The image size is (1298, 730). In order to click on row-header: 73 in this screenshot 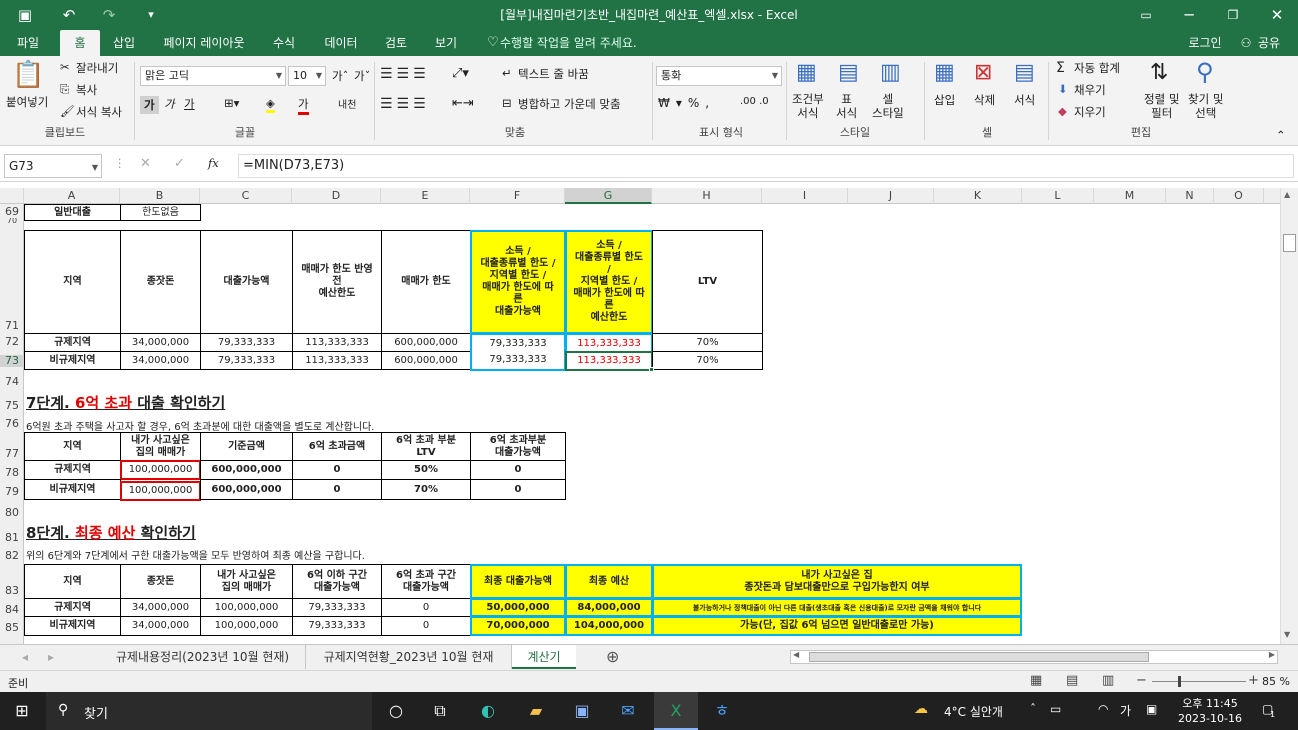, I will do `click(12, 361)`.